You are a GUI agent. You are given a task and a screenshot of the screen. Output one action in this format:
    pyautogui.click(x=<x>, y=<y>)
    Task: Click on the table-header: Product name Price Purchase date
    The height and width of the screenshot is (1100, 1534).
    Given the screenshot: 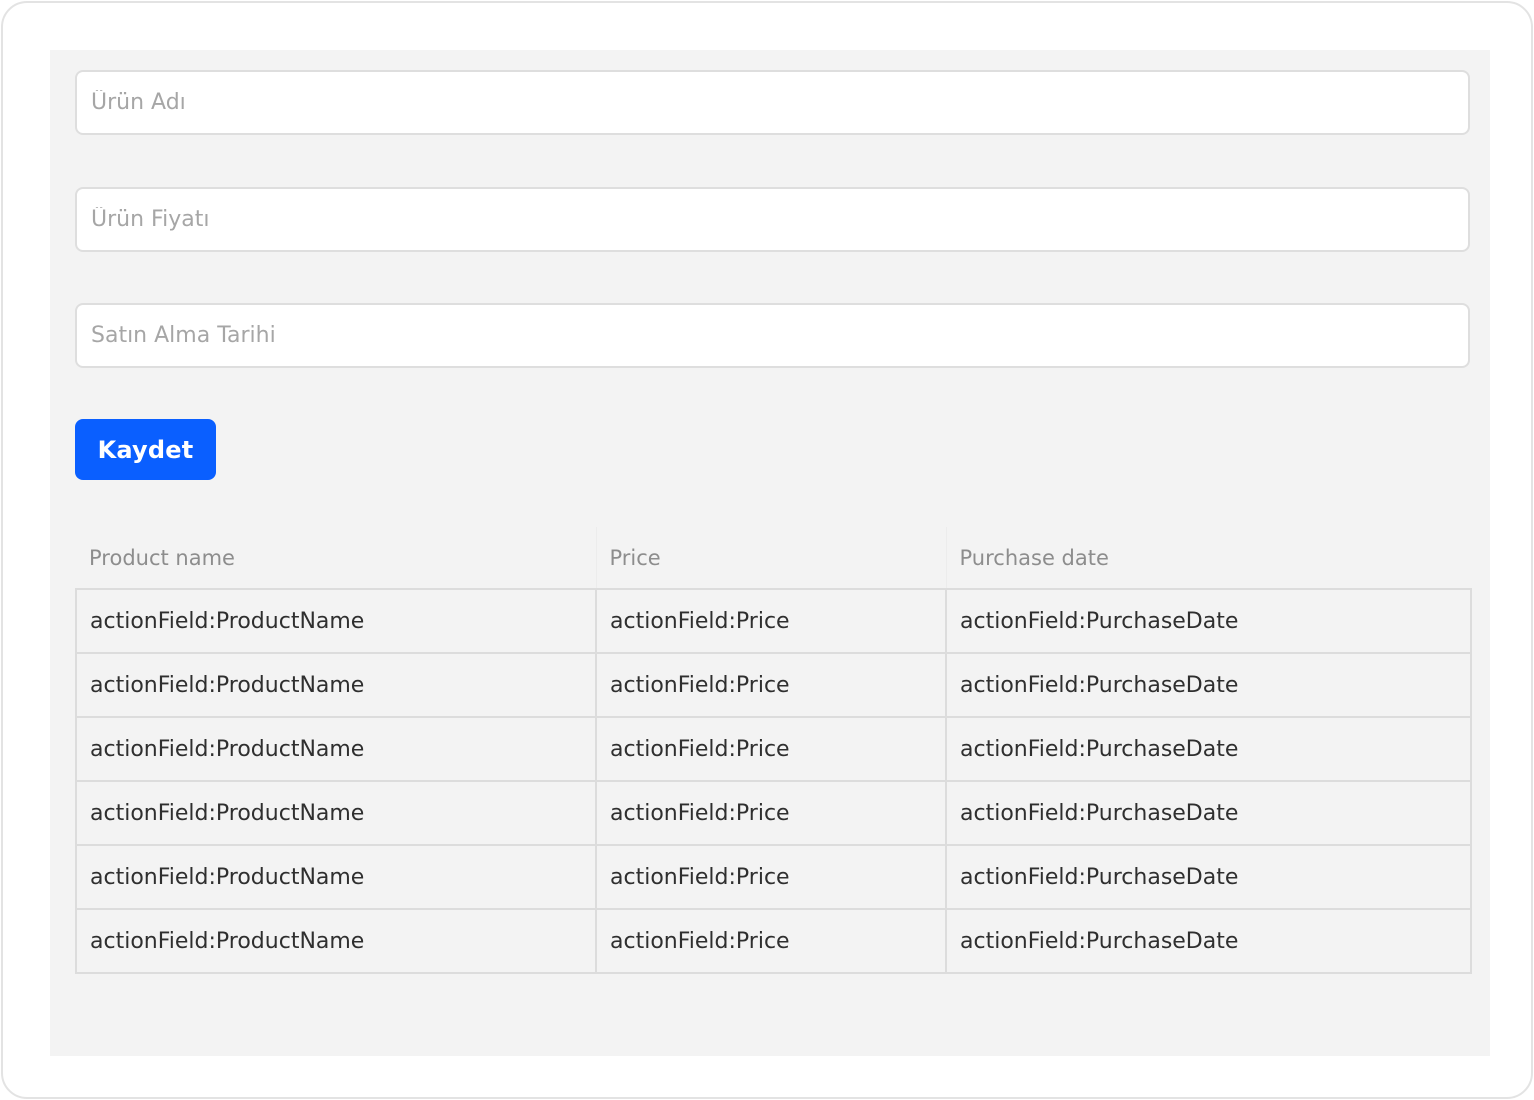 What is the action you would take?
    pyautogui.click(x=773, y=558)
    